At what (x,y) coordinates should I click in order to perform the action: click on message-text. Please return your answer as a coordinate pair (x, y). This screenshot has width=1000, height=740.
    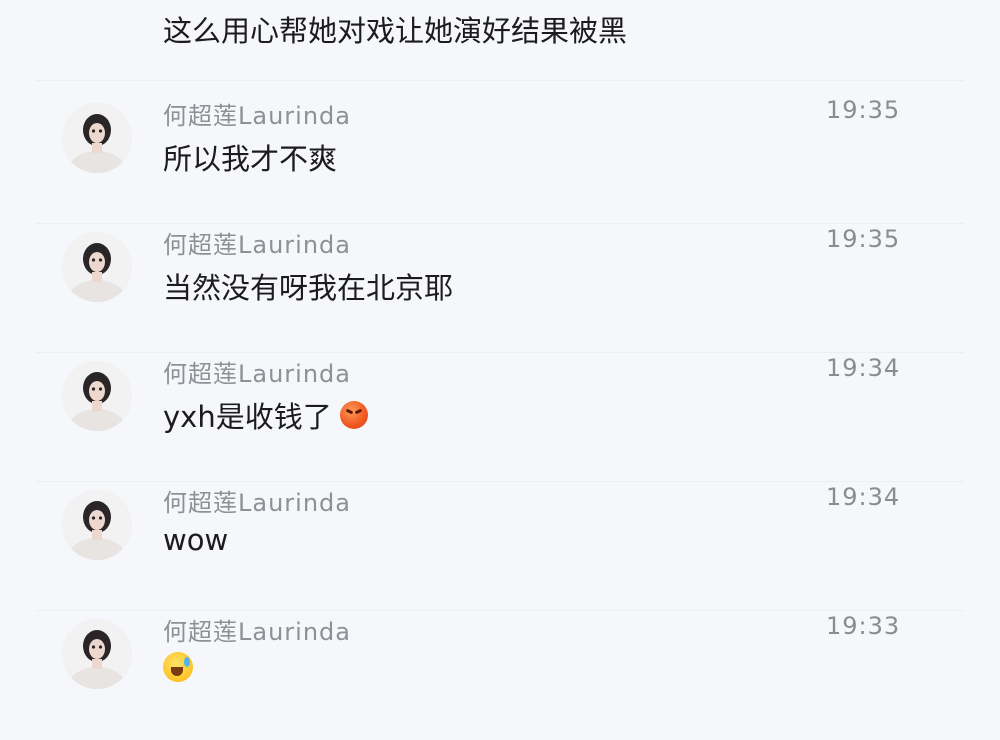
    Looking at the image, I should click on (178, 667).